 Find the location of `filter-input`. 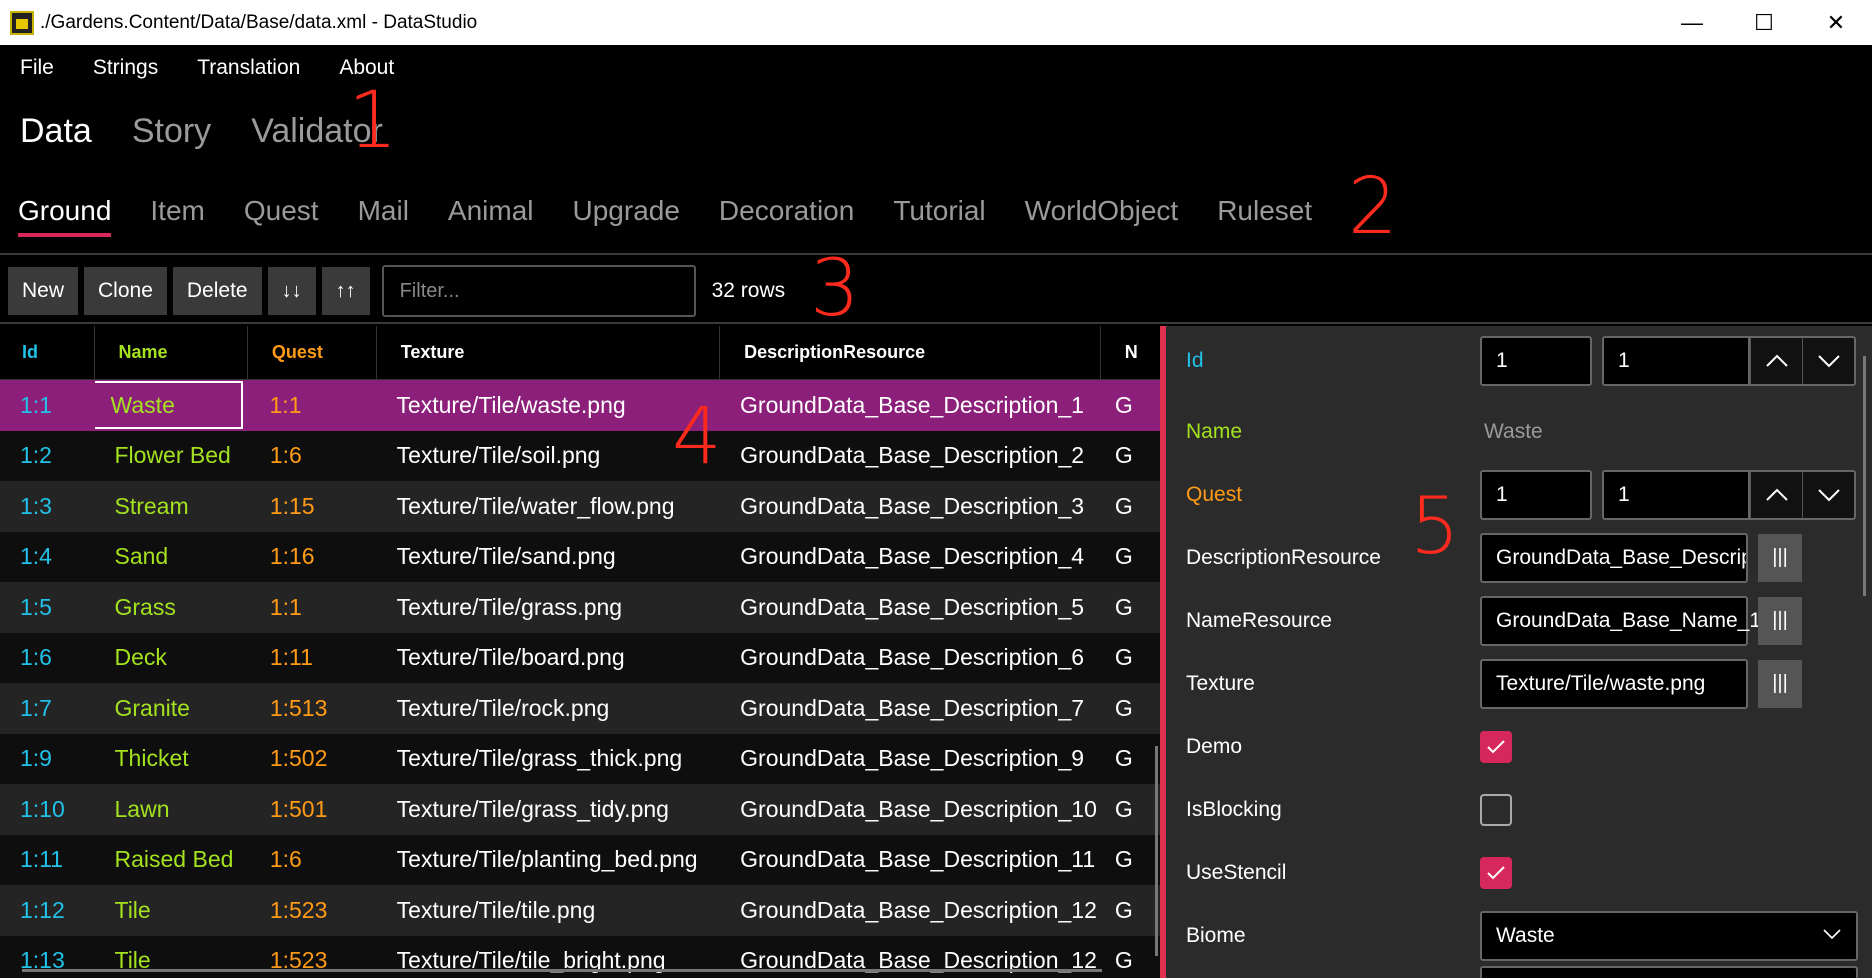

filter-input is located at coordinates (538, 291).